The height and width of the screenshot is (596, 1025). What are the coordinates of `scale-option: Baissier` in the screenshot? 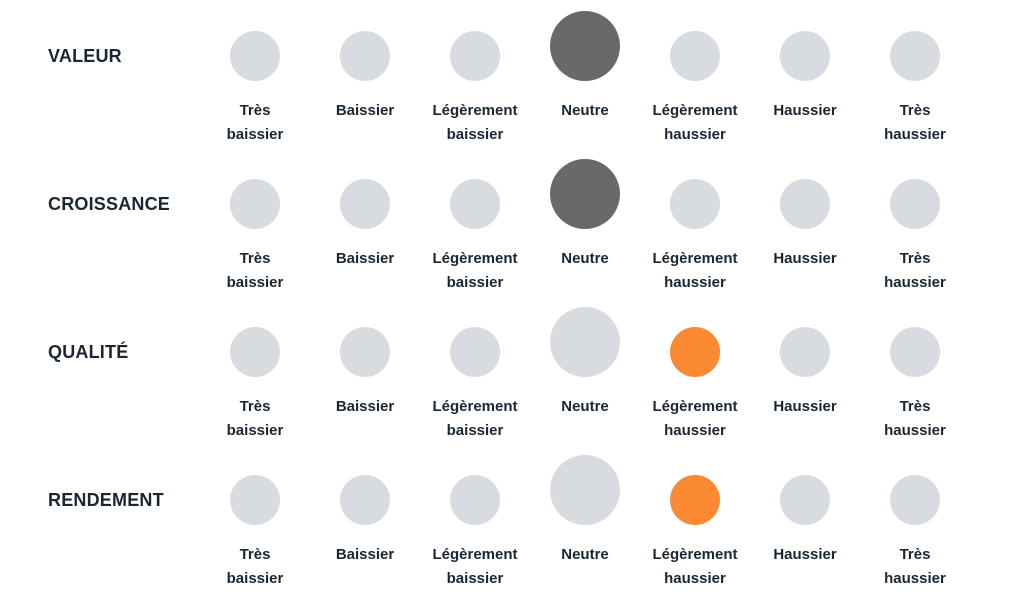 It's located at (365, 518).